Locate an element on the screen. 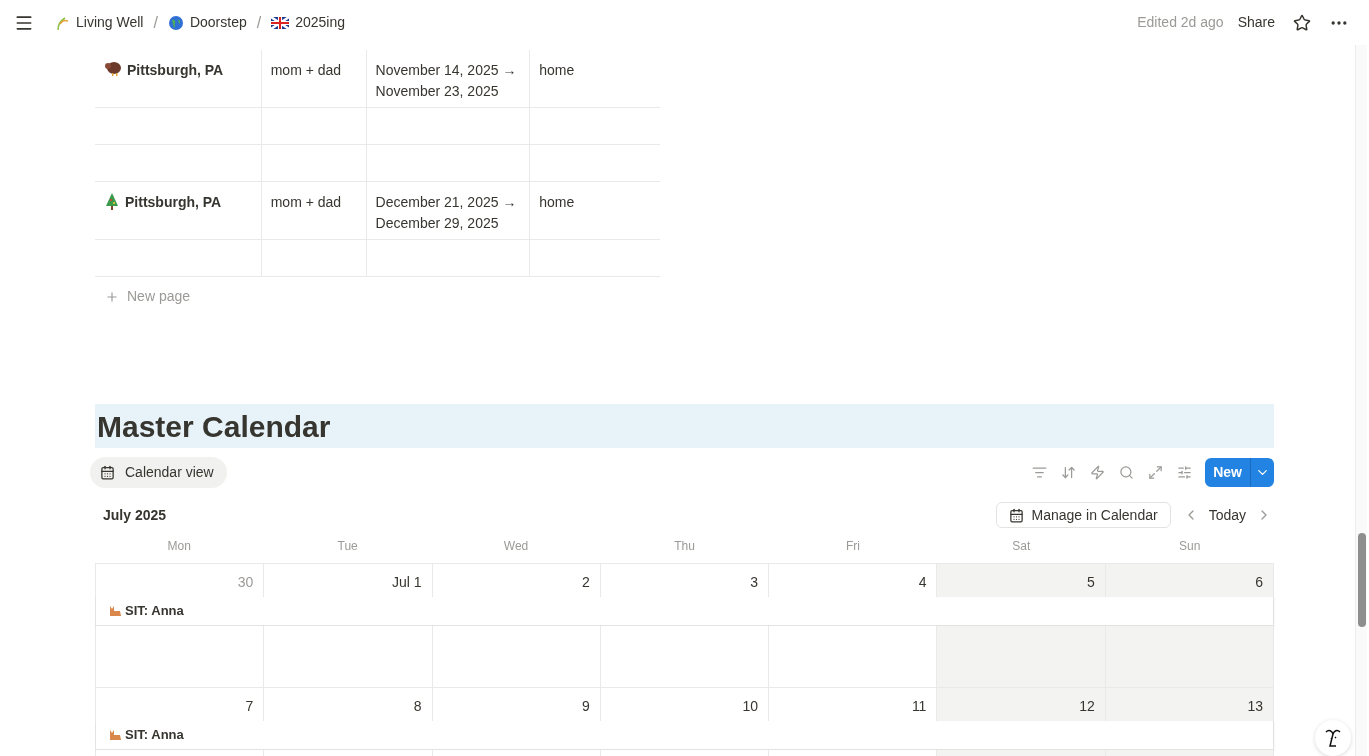 This screenshot has width=1369, height=756. lightning-icon is located at coordinates (1098, 472).